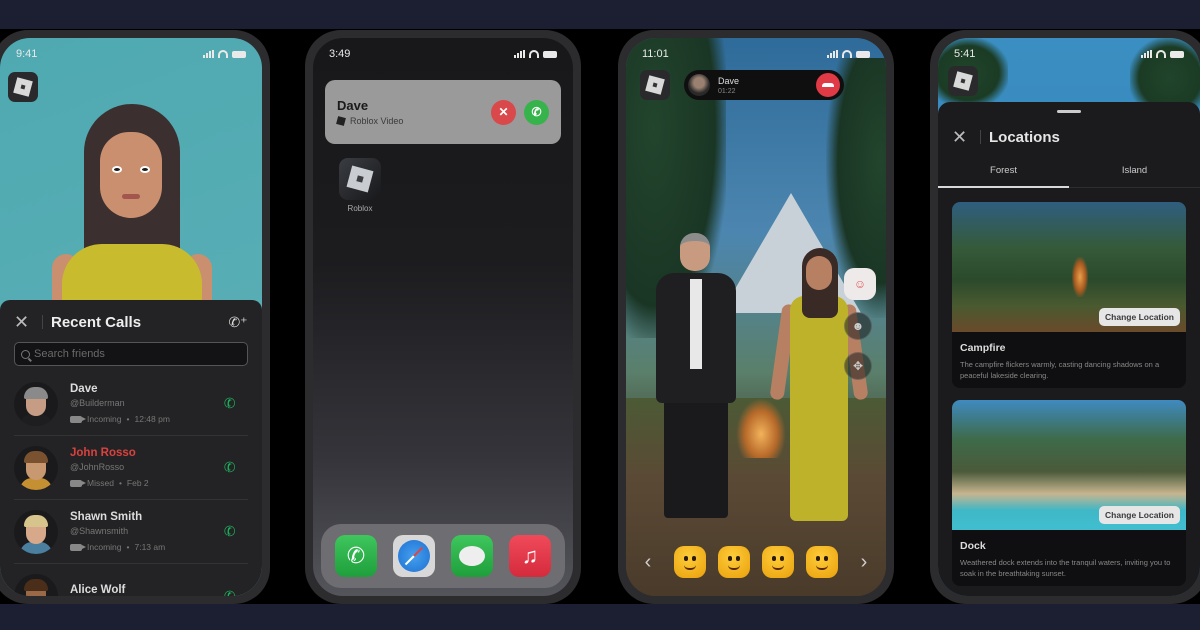  I want to click on call-time: 7:13 am, so click(150, 547).